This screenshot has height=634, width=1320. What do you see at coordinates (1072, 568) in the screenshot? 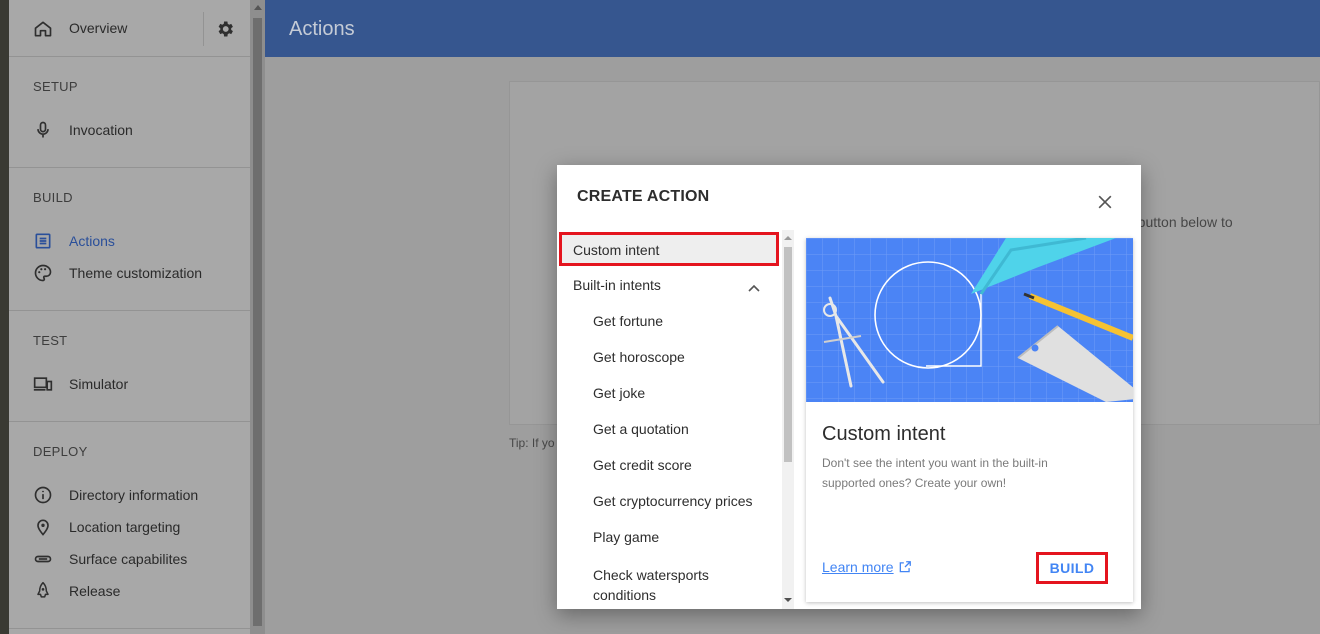
I see `build-button: BUILD` at bounding box center [1072, 568].